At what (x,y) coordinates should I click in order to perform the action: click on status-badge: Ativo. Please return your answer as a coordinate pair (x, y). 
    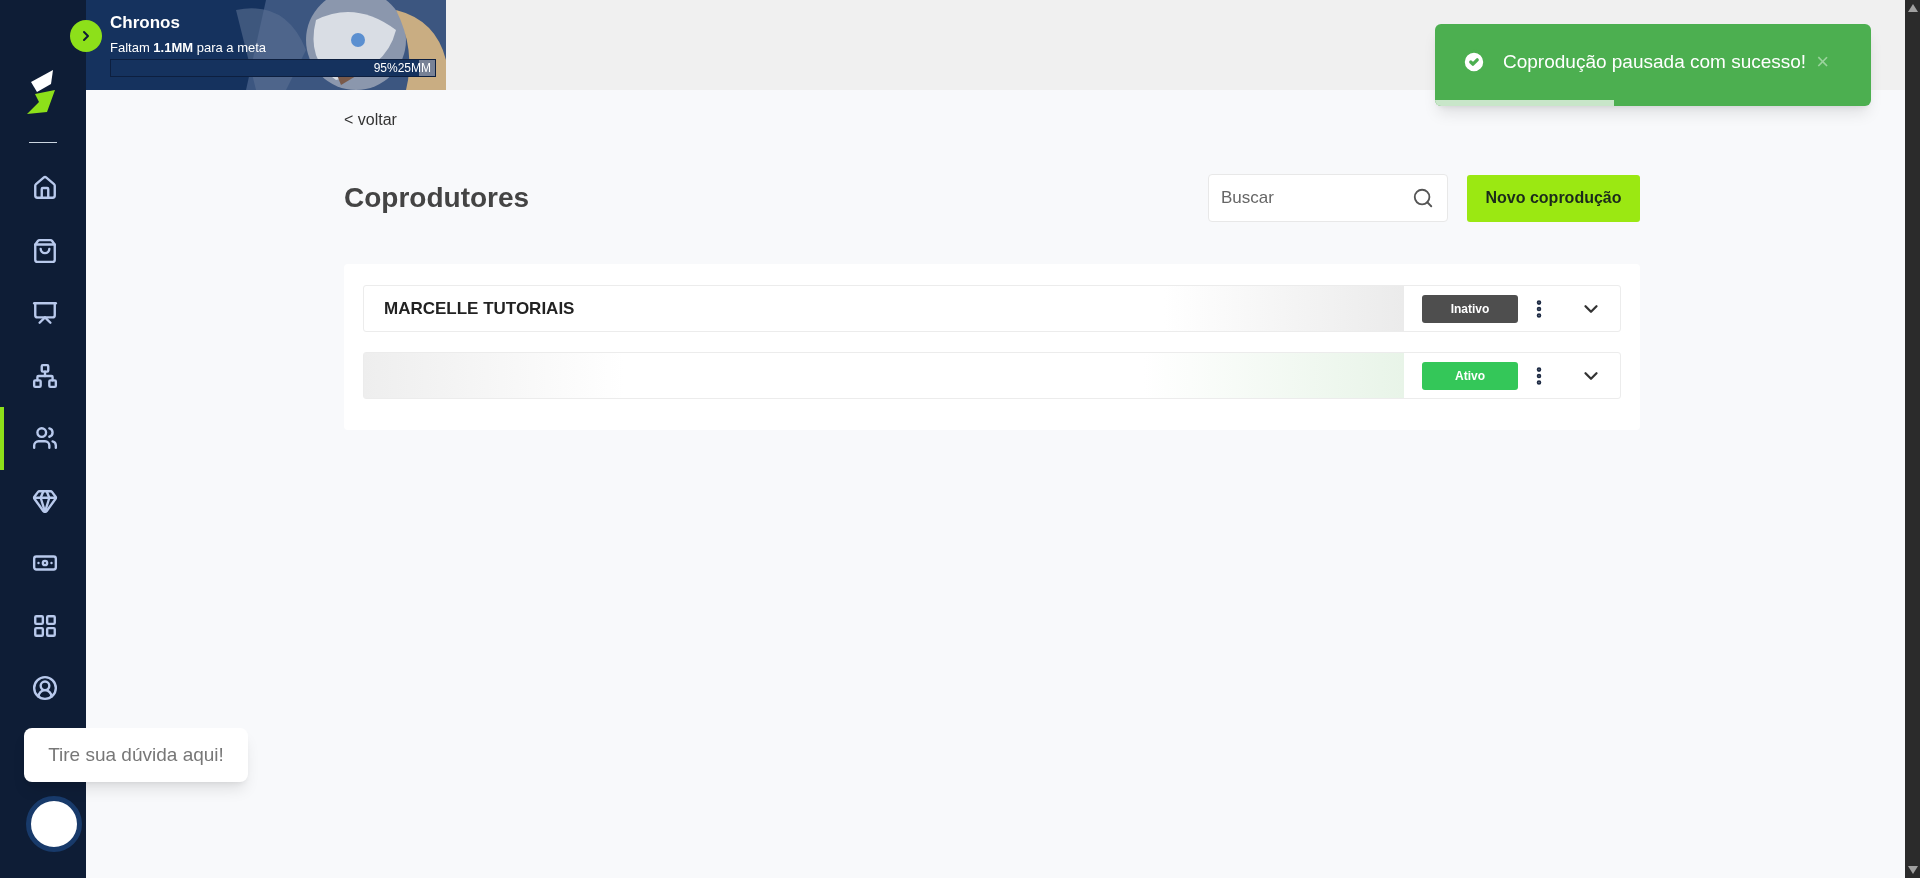
    Looking at the image, I should click on (1470, 375).